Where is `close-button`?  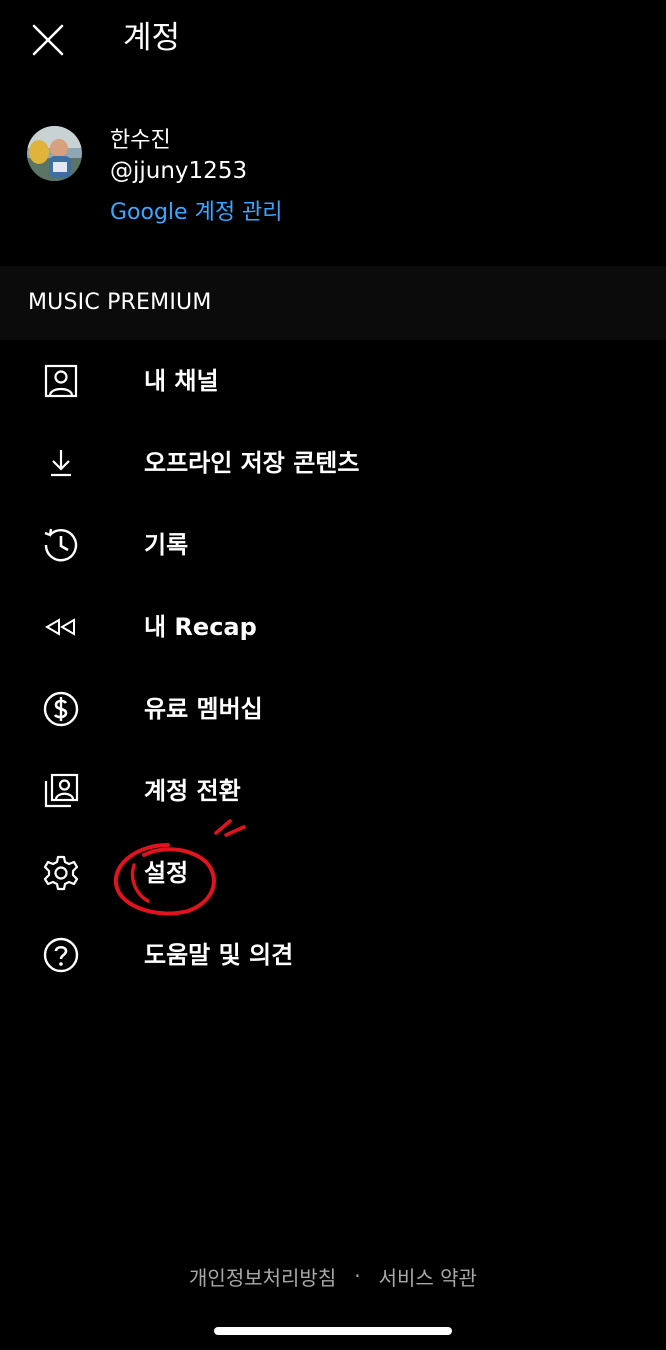
close-button is located at coordinates (48, 40).